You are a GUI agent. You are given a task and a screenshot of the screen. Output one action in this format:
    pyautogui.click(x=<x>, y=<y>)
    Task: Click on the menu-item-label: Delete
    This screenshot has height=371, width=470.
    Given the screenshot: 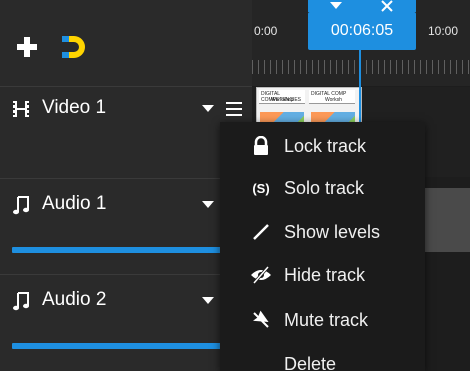 What is the action you would take?
    pyautogui.click(x=310, y=362)
    